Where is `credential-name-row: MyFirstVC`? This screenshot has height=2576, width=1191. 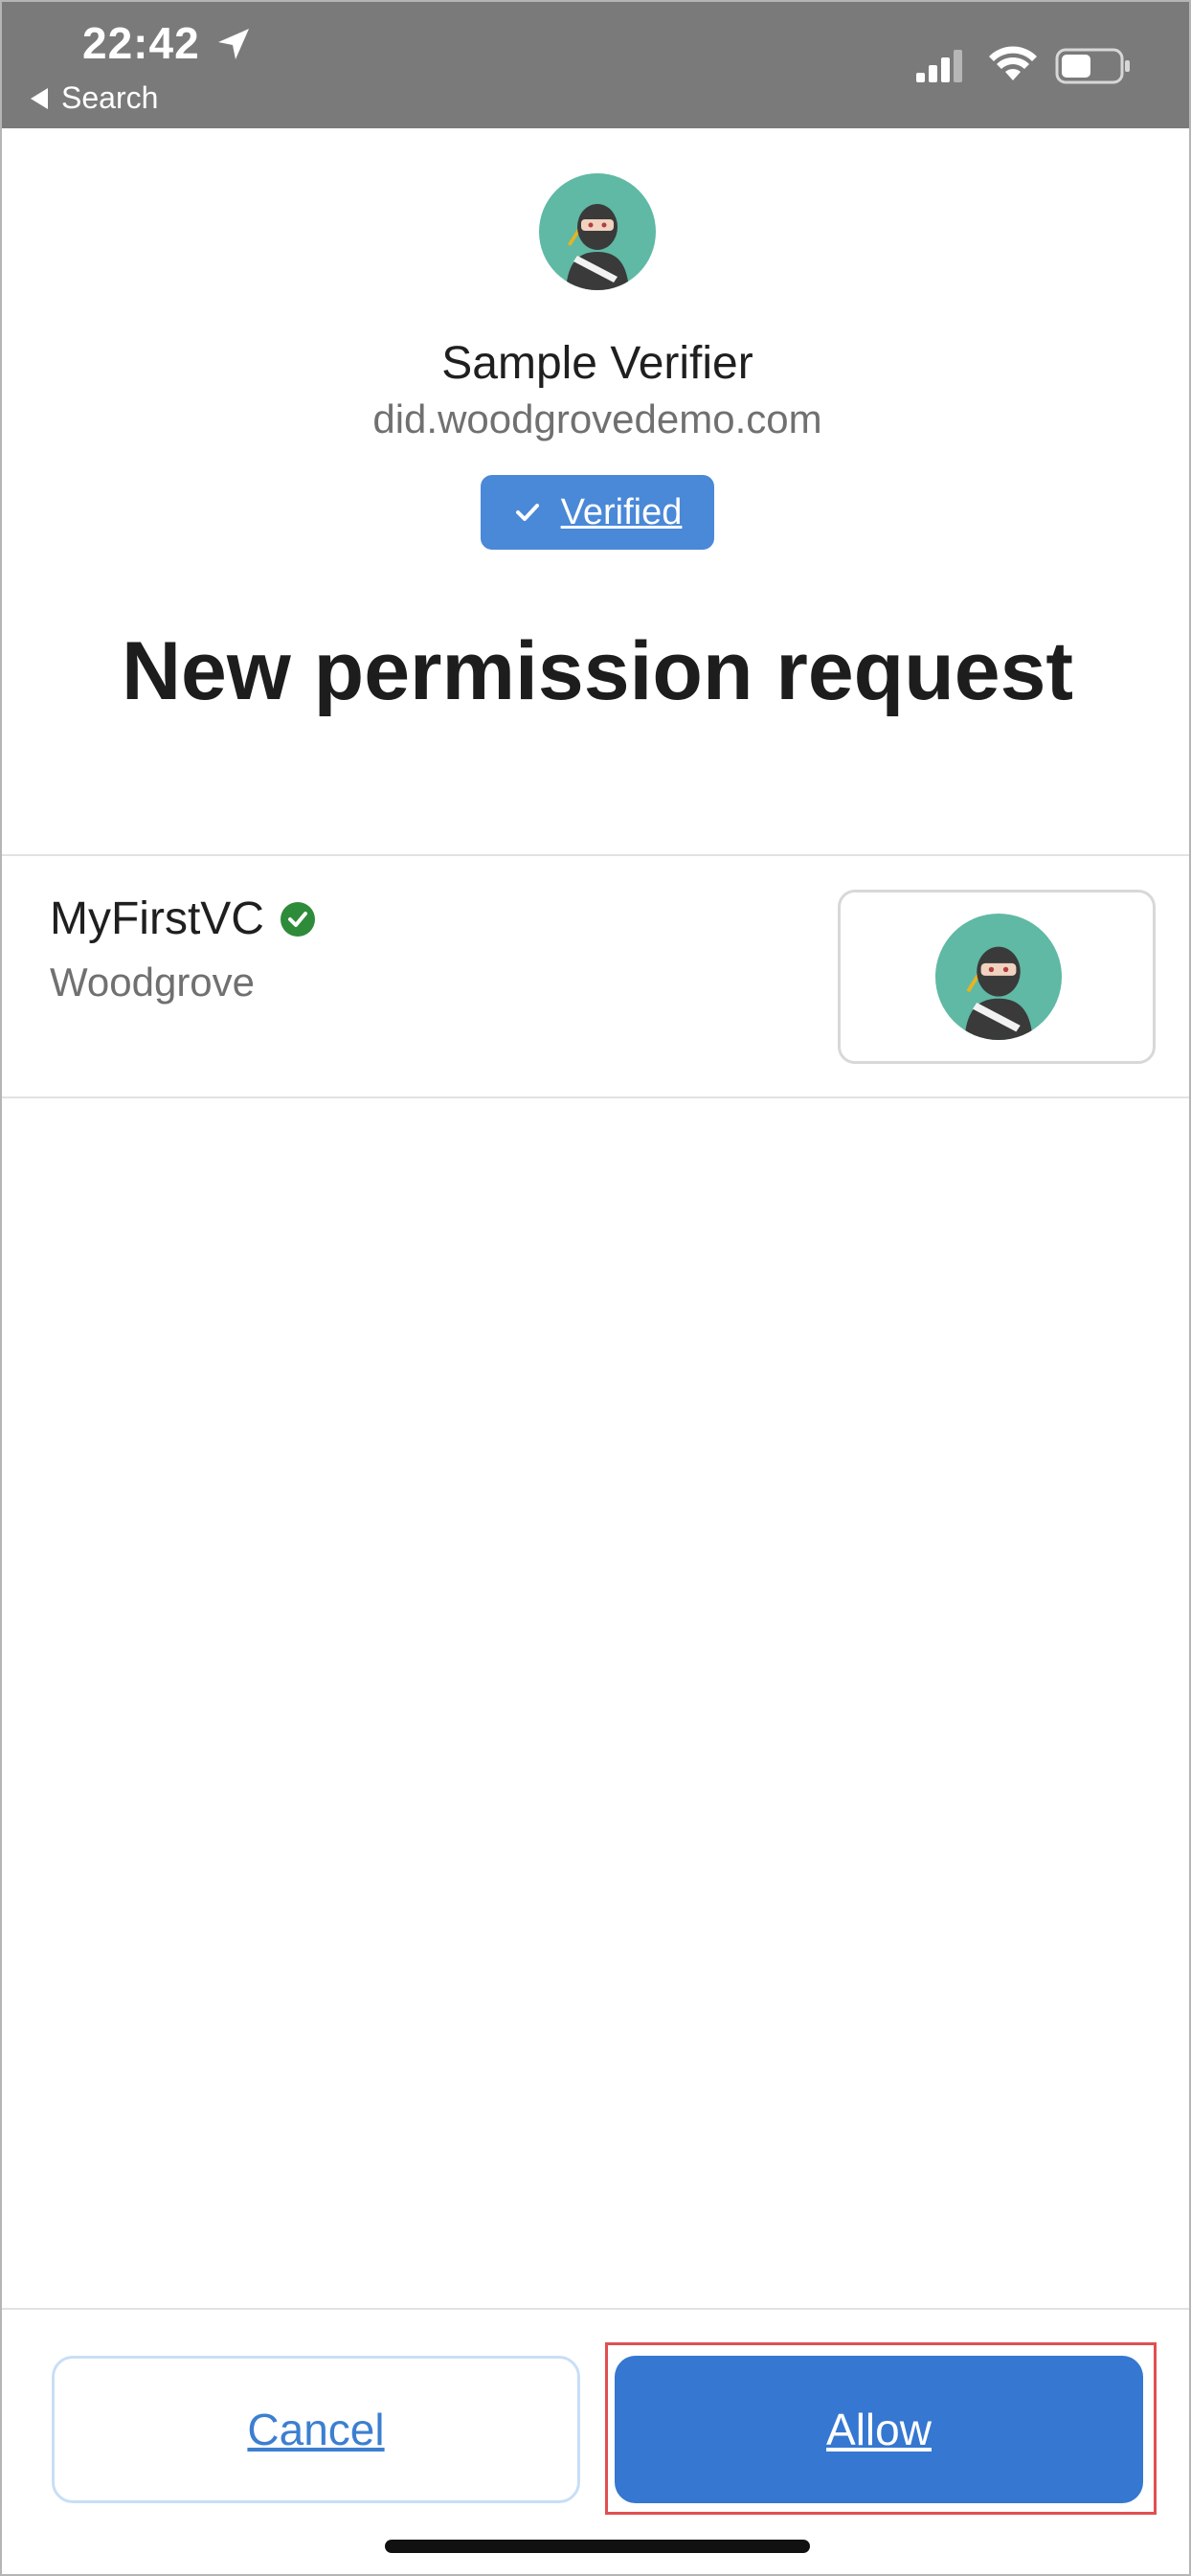
credential-name-row: MyFirstVC is located at coordinates (183, 919).